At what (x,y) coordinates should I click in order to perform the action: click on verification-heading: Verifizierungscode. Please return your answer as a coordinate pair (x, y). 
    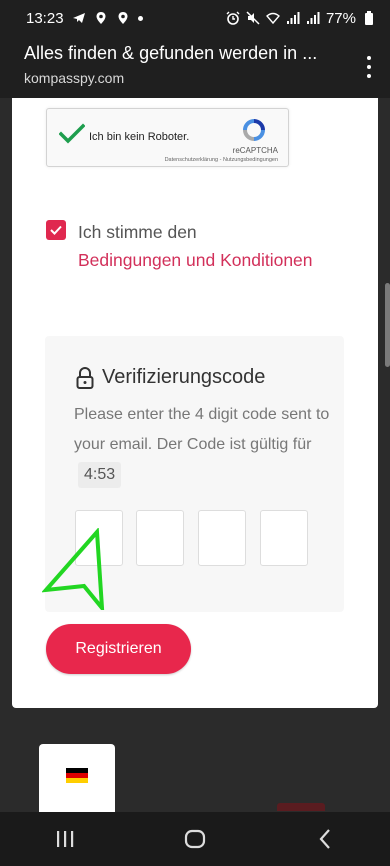
    Looking at the image, I should click on (170, 377).